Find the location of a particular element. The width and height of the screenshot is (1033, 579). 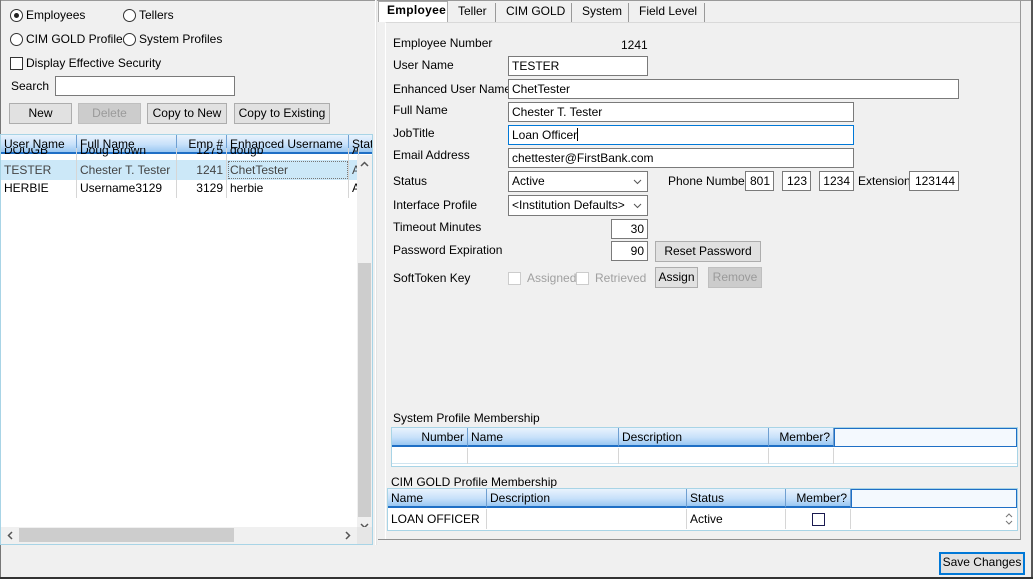

radio-system-profiles: System Profiles is located at coordinates (172, 39).